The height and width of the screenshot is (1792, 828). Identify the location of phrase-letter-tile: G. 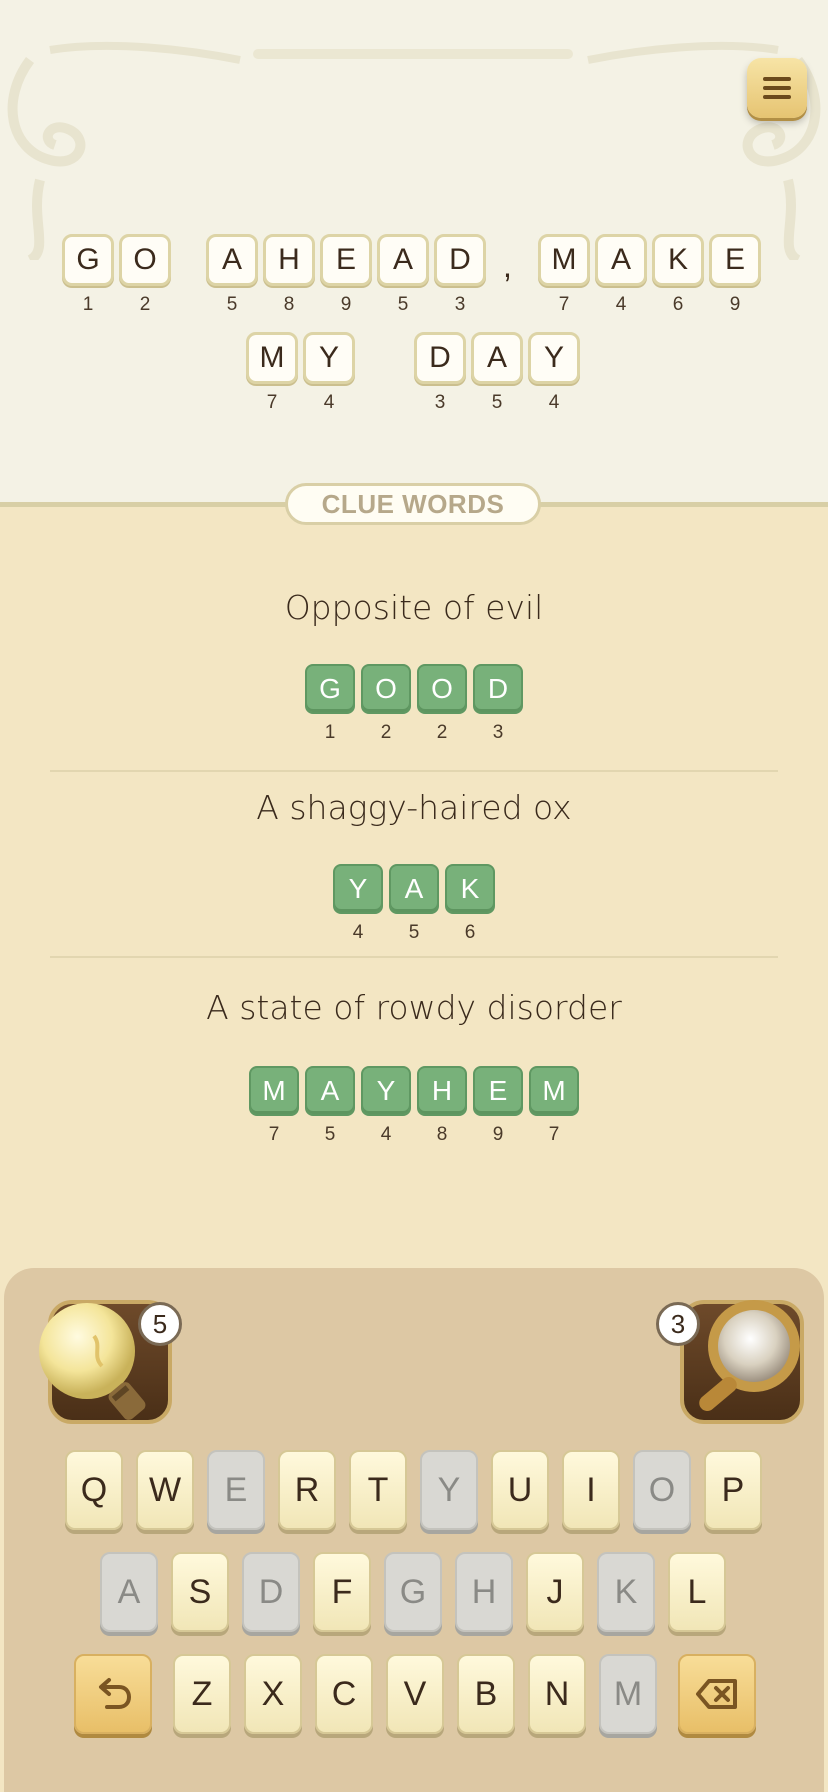
(88, 260).